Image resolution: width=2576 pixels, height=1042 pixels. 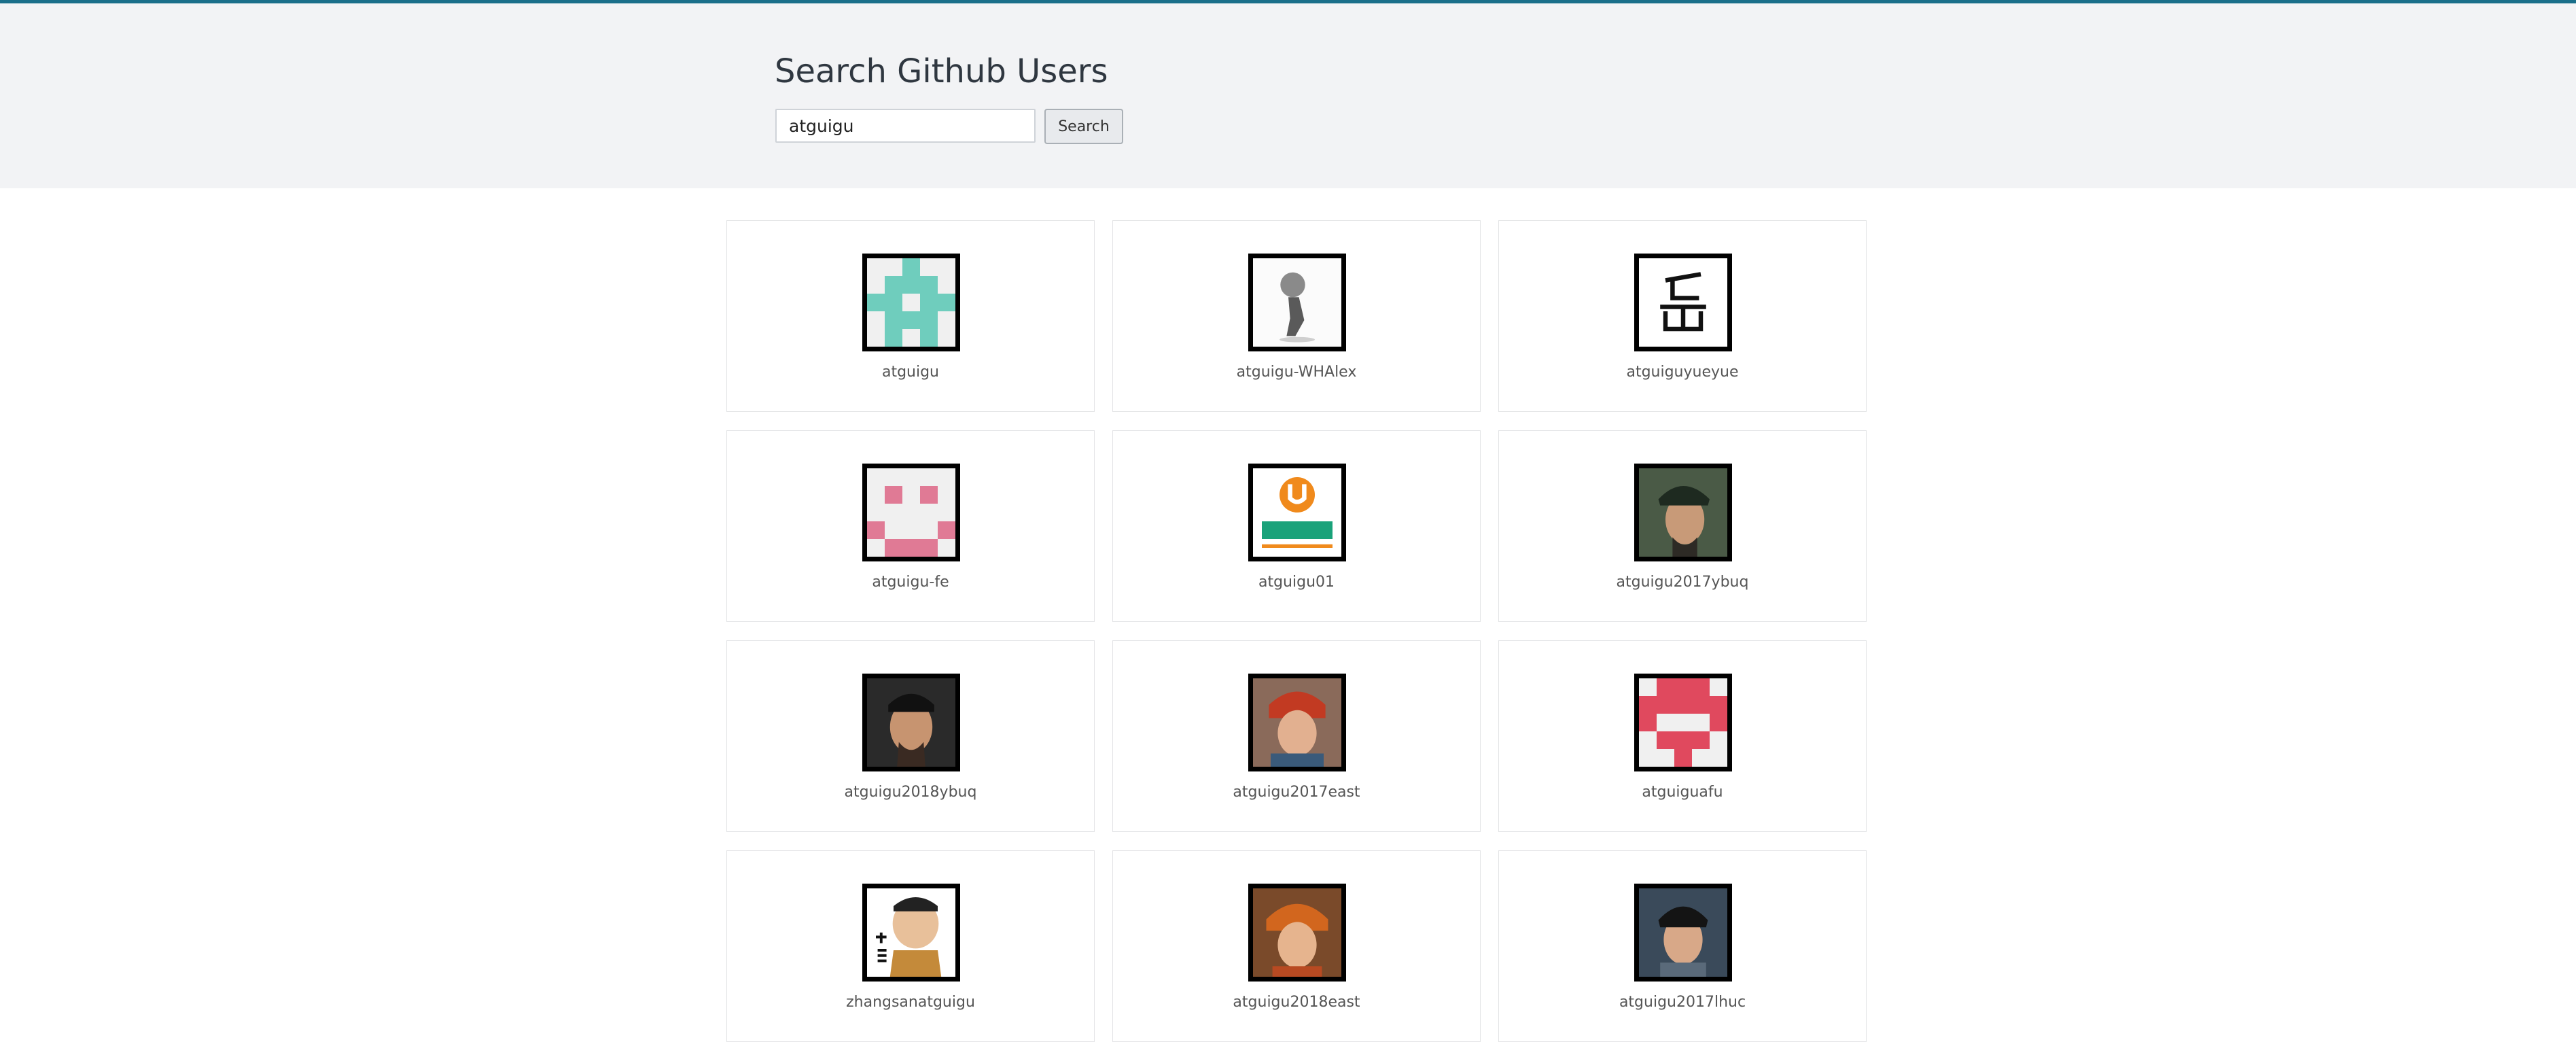 I want to click on user-login: atguigu-WHAlex, so click(x=1296, y=372).